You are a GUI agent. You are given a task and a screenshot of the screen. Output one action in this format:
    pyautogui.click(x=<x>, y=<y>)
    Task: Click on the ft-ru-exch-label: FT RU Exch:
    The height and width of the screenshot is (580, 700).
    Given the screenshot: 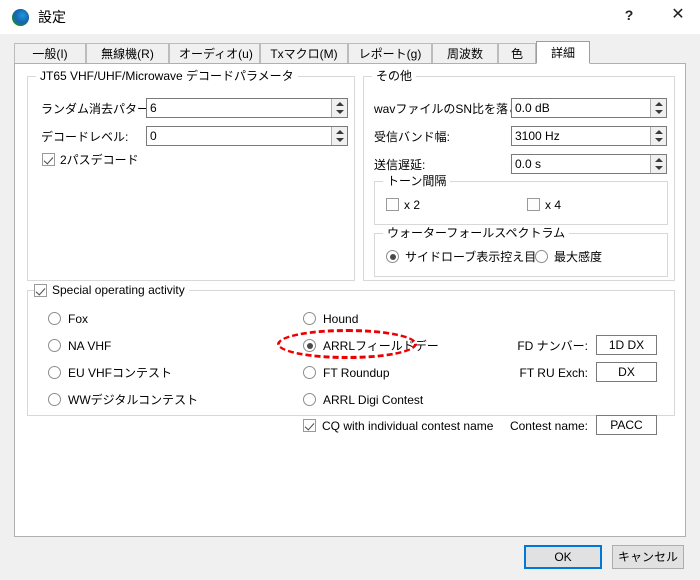 What is the action you would take?
    pyautogui.click(x=553, y=373)
    